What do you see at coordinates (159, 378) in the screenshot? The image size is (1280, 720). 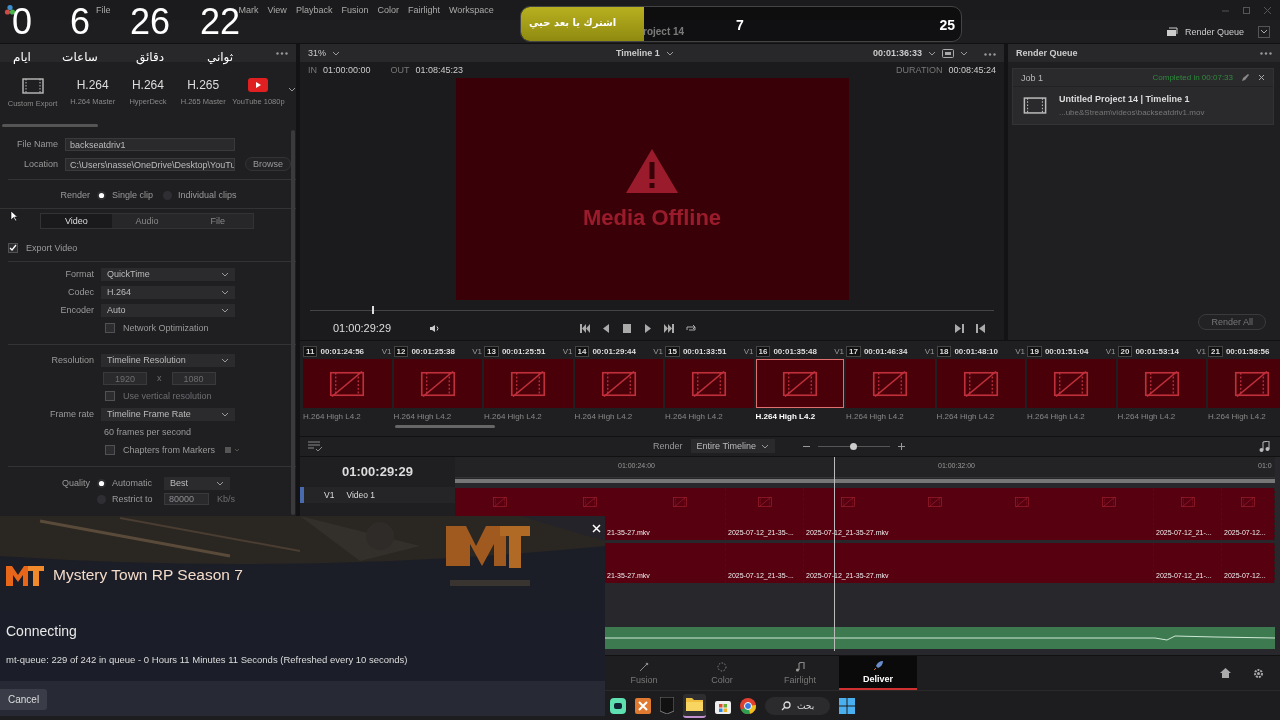 I see `size-separator: x` at bounding box center [159, 378].